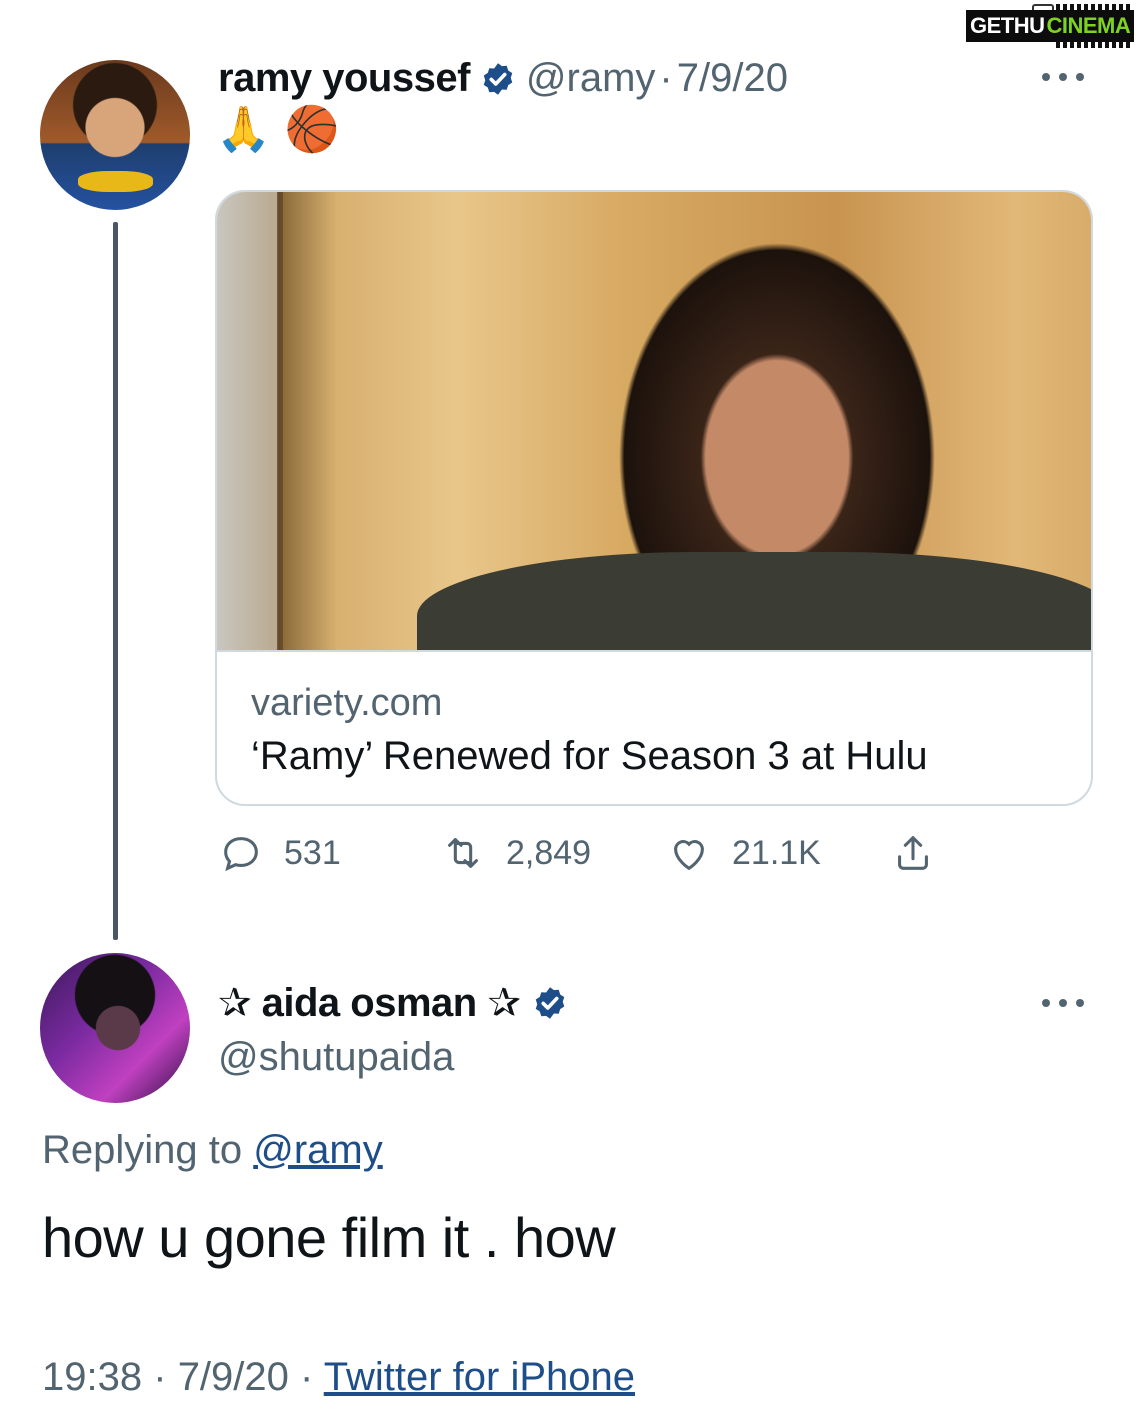 The image size is (1137, 1421). I want to click on heart-icon, so click(689, 855).